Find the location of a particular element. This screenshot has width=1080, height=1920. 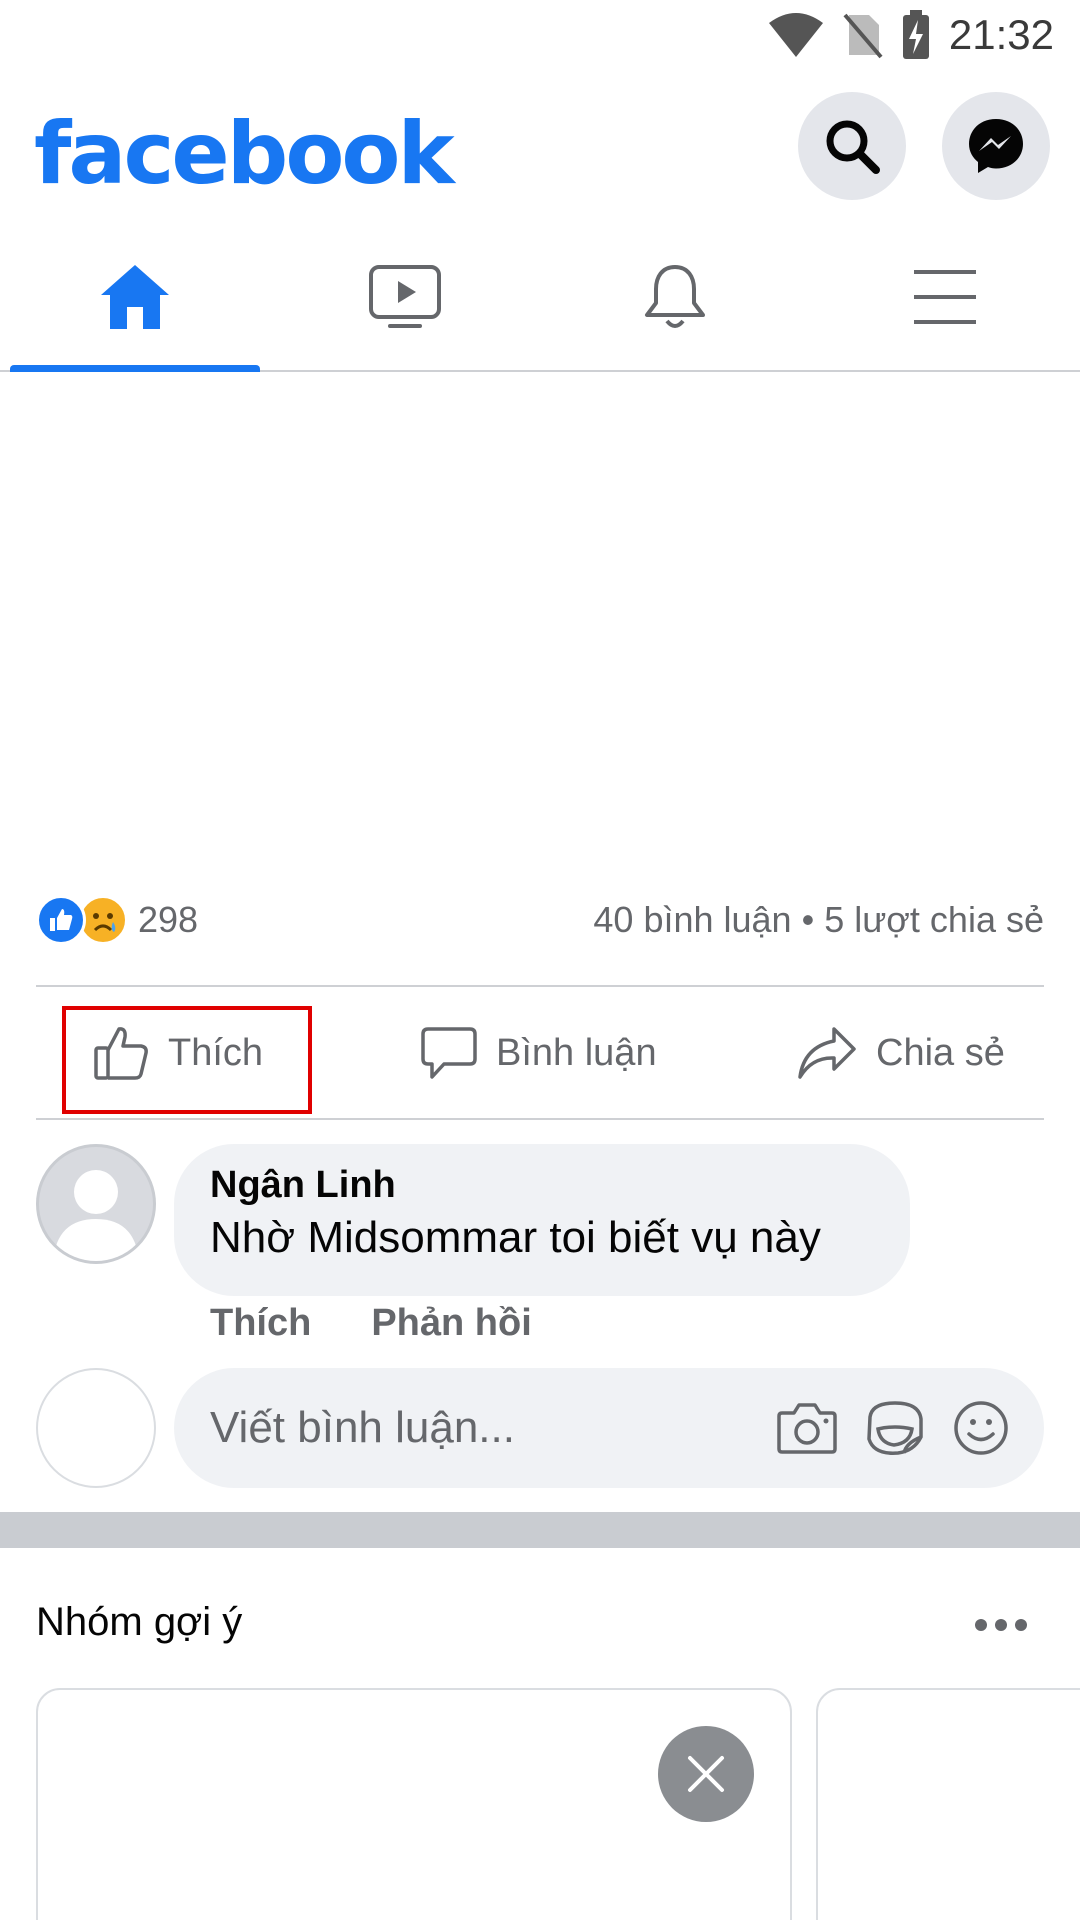

tab-notifications is located at coordinates (675, 297).